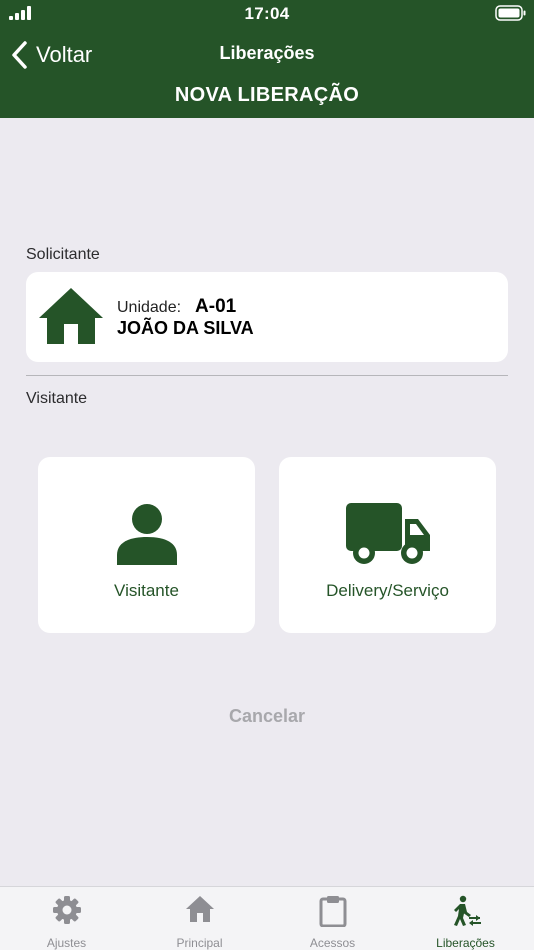 This screenshot has height=950, width=534. I want to click on walking-person-icon, so click(467, 910).